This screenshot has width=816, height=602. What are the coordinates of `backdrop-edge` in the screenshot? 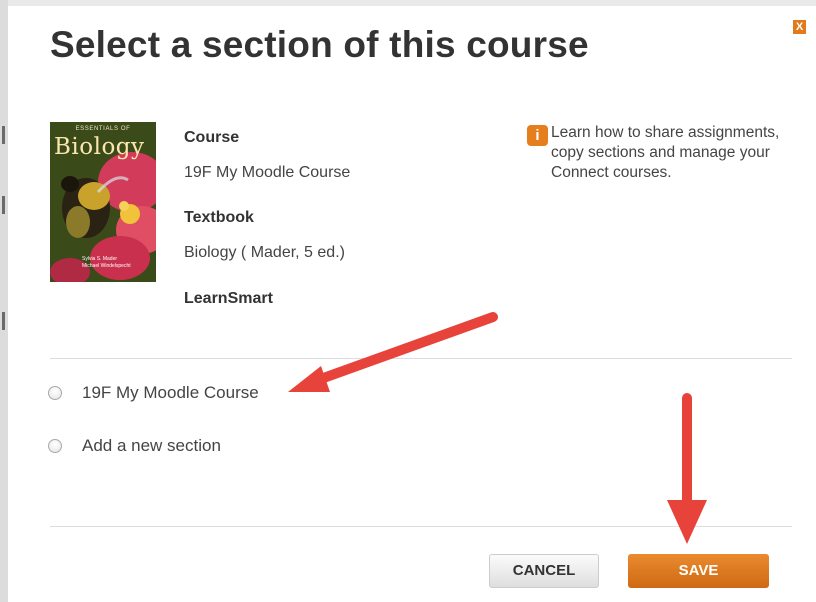 It's located at (4, 301).